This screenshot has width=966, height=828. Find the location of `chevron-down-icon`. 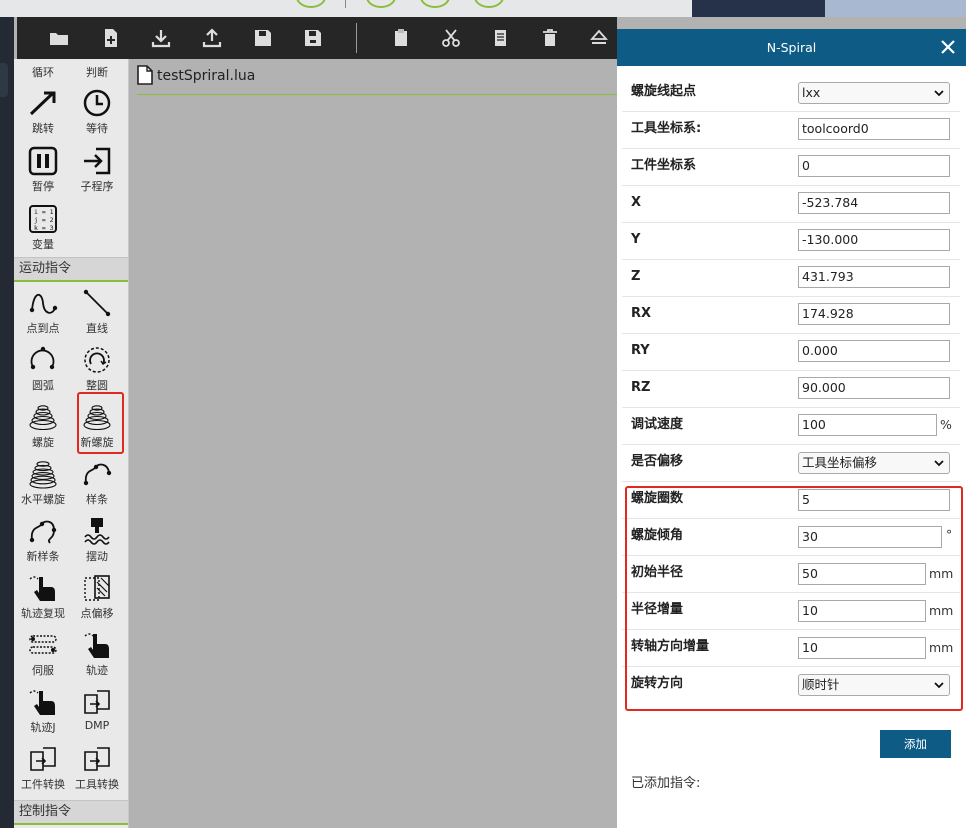

chevron-down-icon is located at coordinates (939, 463).